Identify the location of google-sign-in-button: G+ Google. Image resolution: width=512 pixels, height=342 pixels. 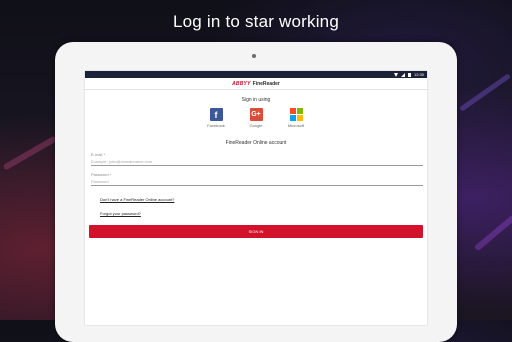
(256, 118).